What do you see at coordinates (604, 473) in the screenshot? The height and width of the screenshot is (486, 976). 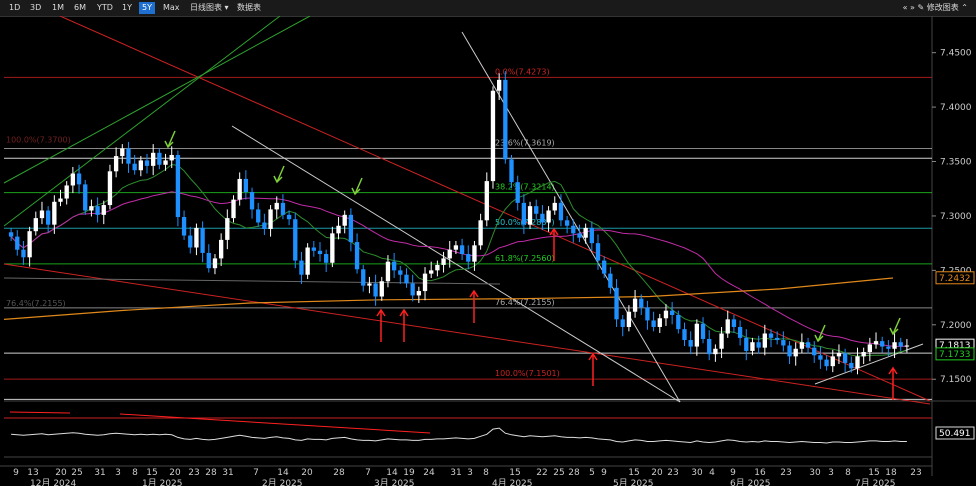 I see `x-tick-label: 9` at bounding box center [604, 473].